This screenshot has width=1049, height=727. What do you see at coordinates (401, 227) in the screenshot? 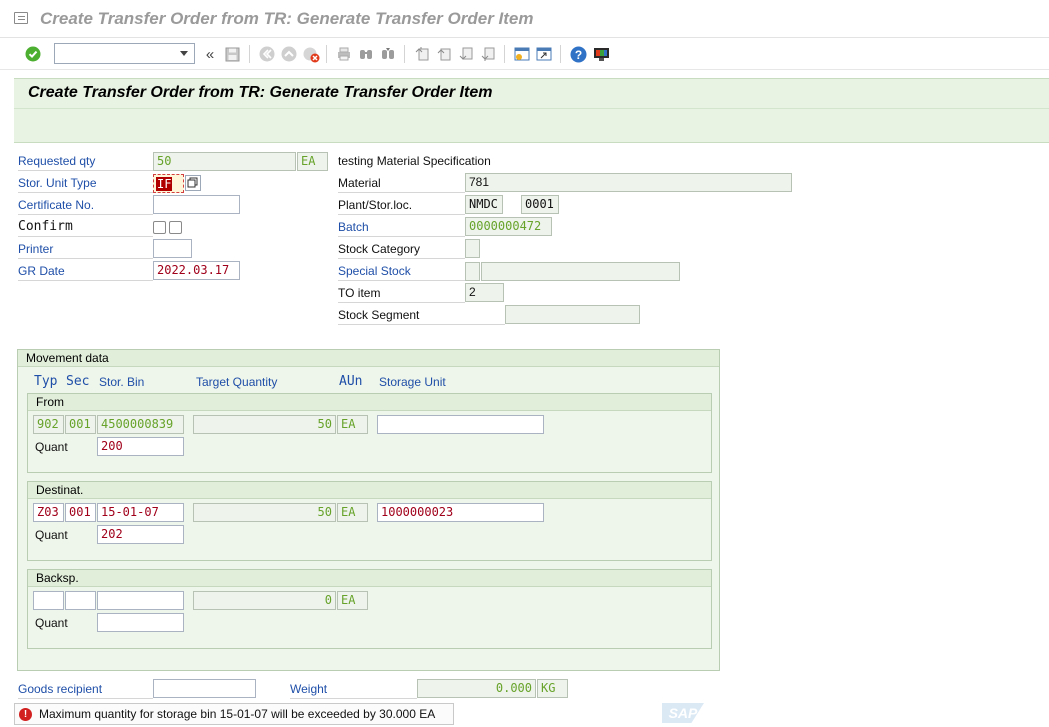
I see `batch-label: Batch` at bounding box center [401, 227].